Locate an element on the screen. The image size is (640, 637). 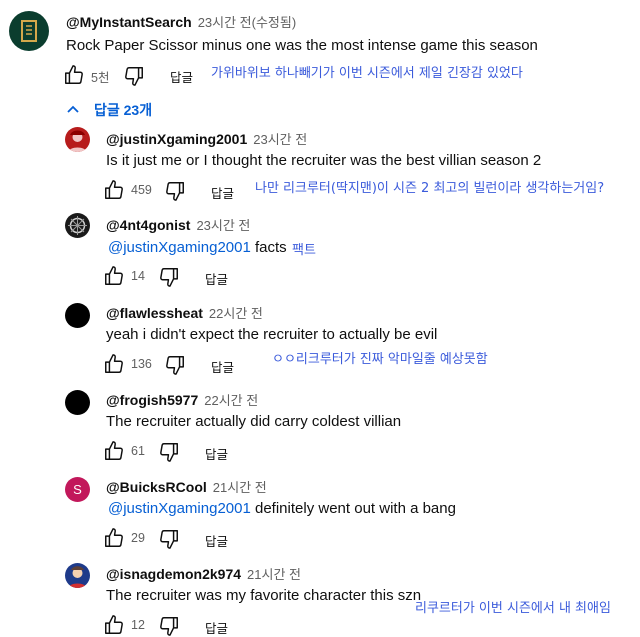
reply-author: @frogish5977 is located at coordinates (152, 400).